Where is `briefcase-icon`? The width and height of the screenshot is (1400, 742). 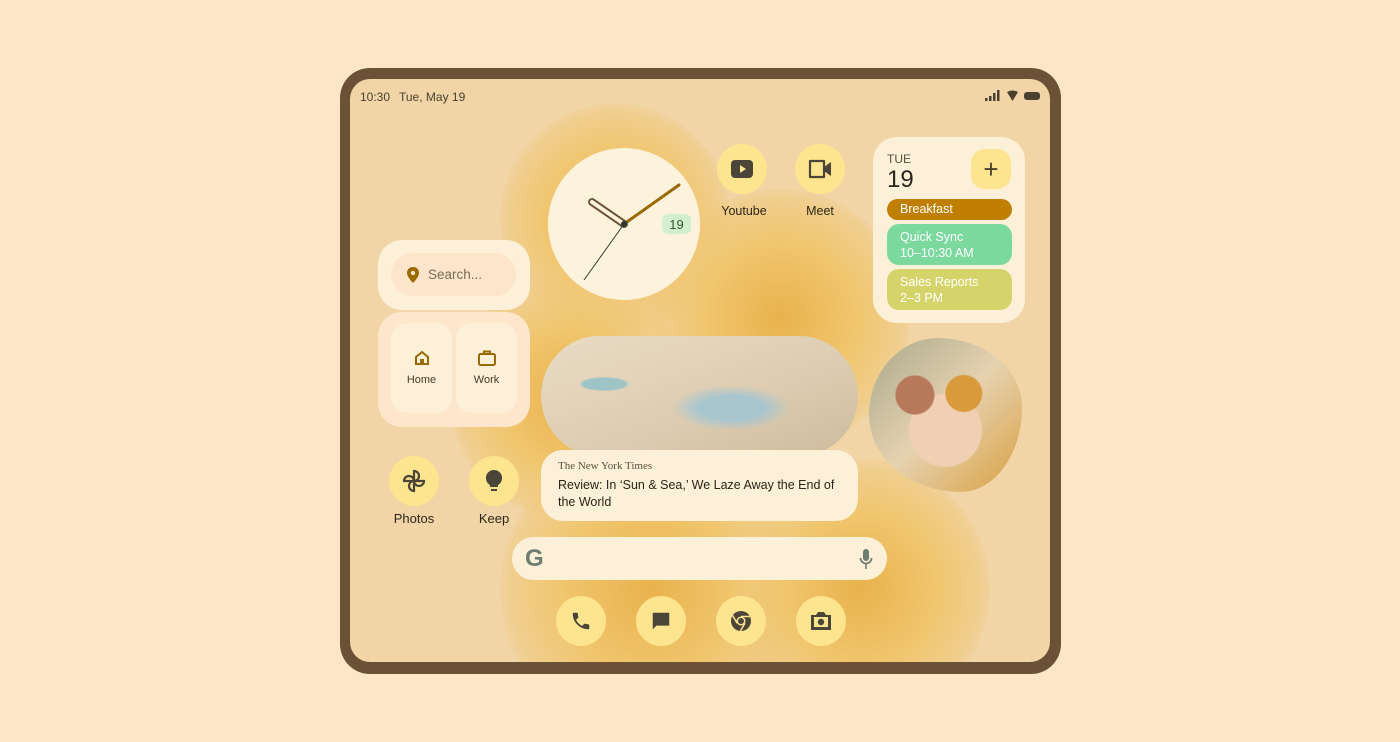 briefcase-icon is located at coordinates (486, 358).